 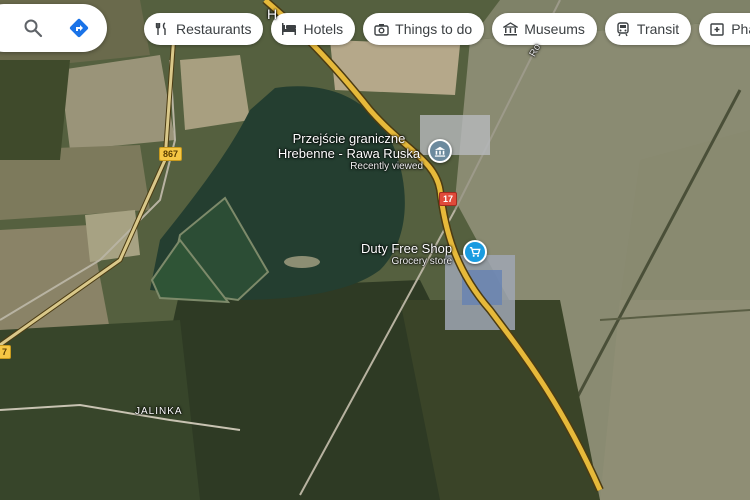 I want to click on museum-icon, so click(x=510, y=29).